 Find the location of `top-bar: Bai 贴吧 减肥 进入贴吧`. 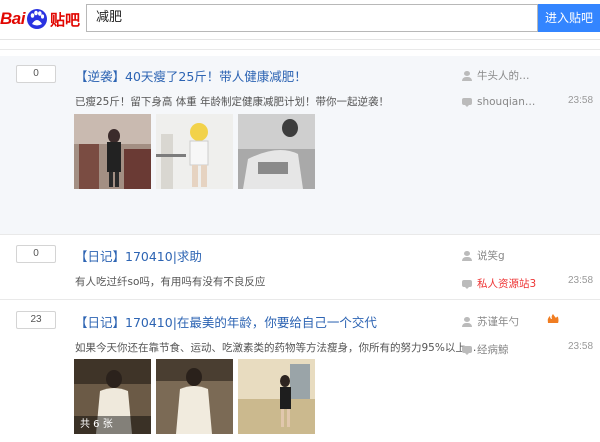

top-bar: Bai 贴吧 减肥 进入贴吧 is located at coordinates (300, 20).